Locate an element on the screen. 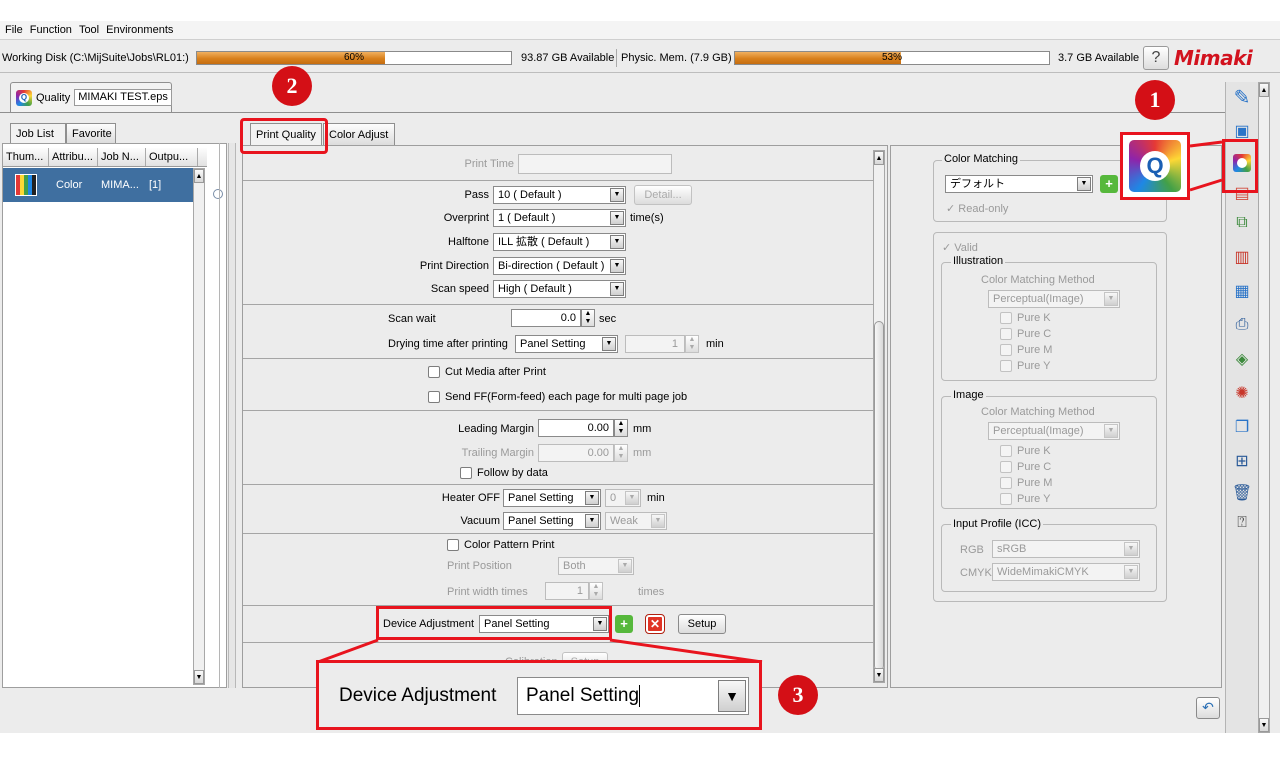 This screenshot has height=784, width=1280. step-badge-3: 3 is located at coordinates (798, 695).